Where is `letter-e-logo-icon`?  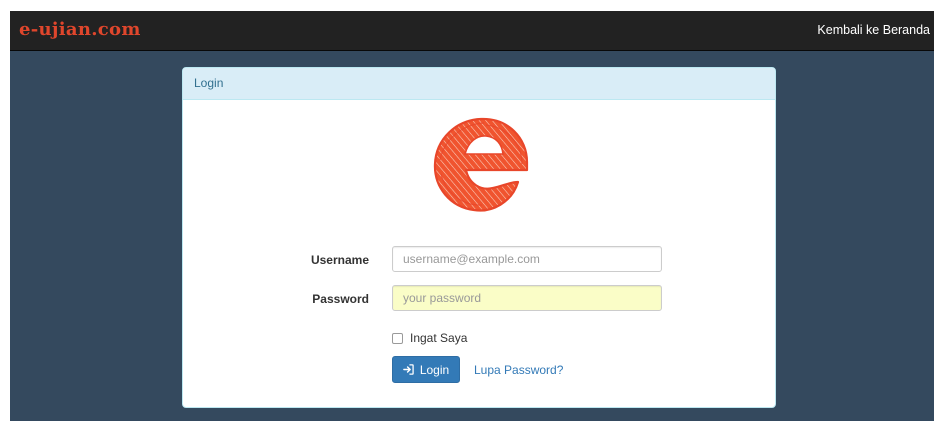
letter-e-logo-icon is located at coordinates (481, 164).